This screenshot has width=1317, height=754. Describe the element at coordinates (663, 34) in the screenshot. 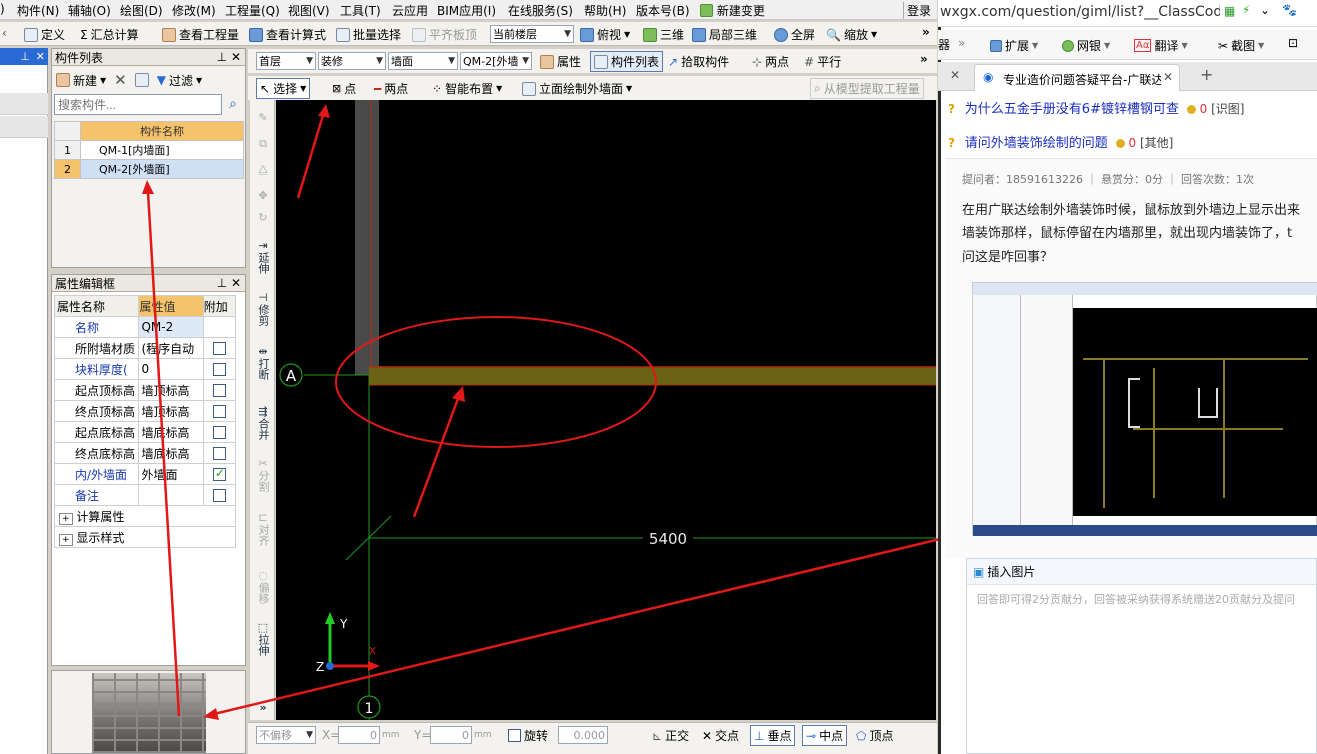

I see `three-d-button: 三维` at that location.